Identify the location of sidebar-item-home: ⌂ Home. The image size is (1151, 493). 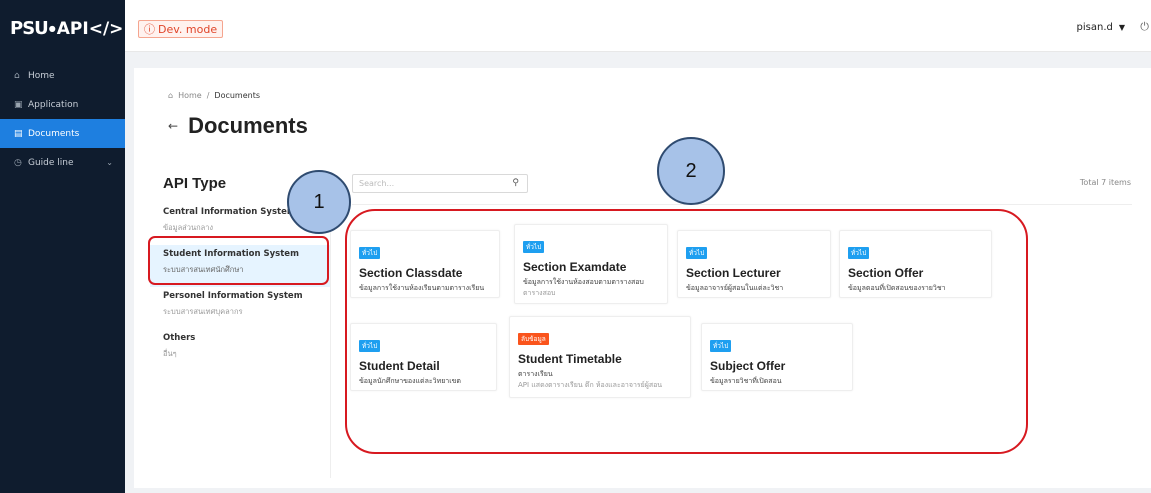
(62, 75).